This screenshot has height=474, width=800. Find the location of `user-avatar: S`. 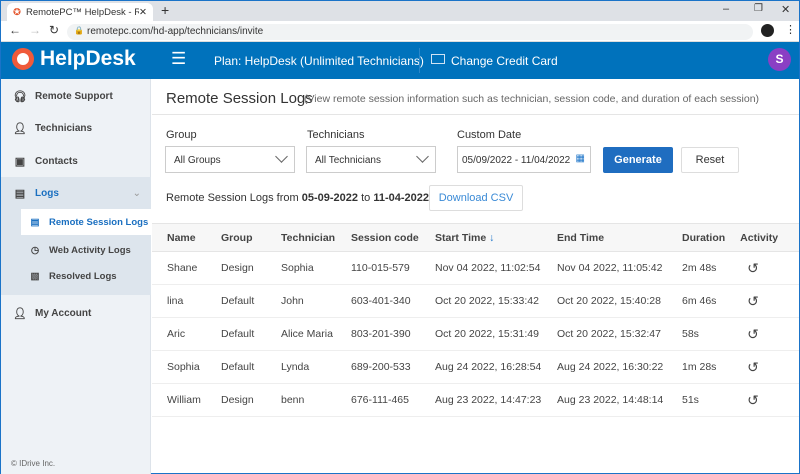

user-avatar: S is located at coordinates (779, 59).